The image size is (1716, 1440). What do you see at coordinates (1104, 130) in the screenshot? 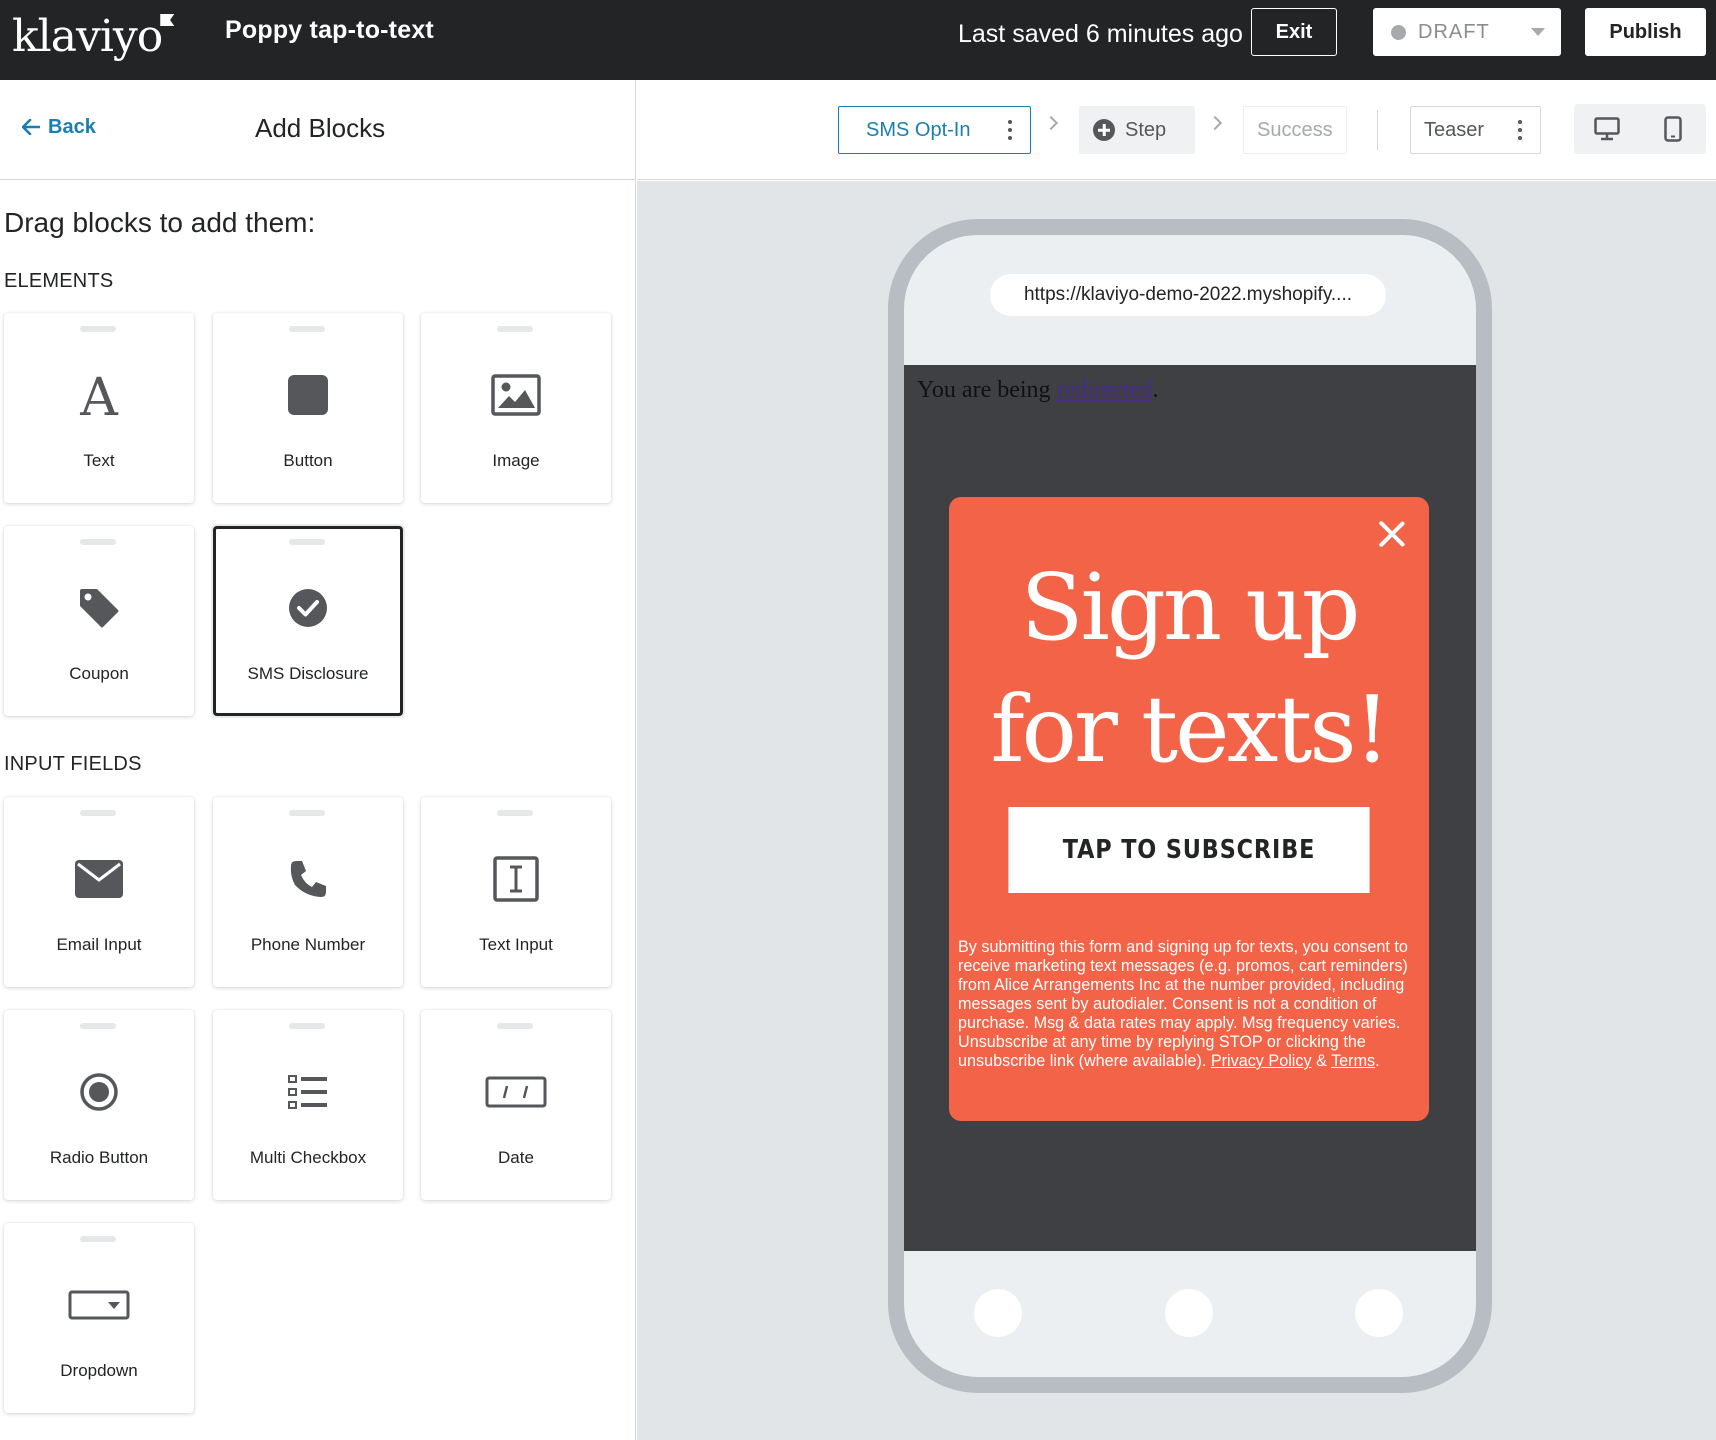
I see `plus-circle-icon` at bounding box center [1104, 130].